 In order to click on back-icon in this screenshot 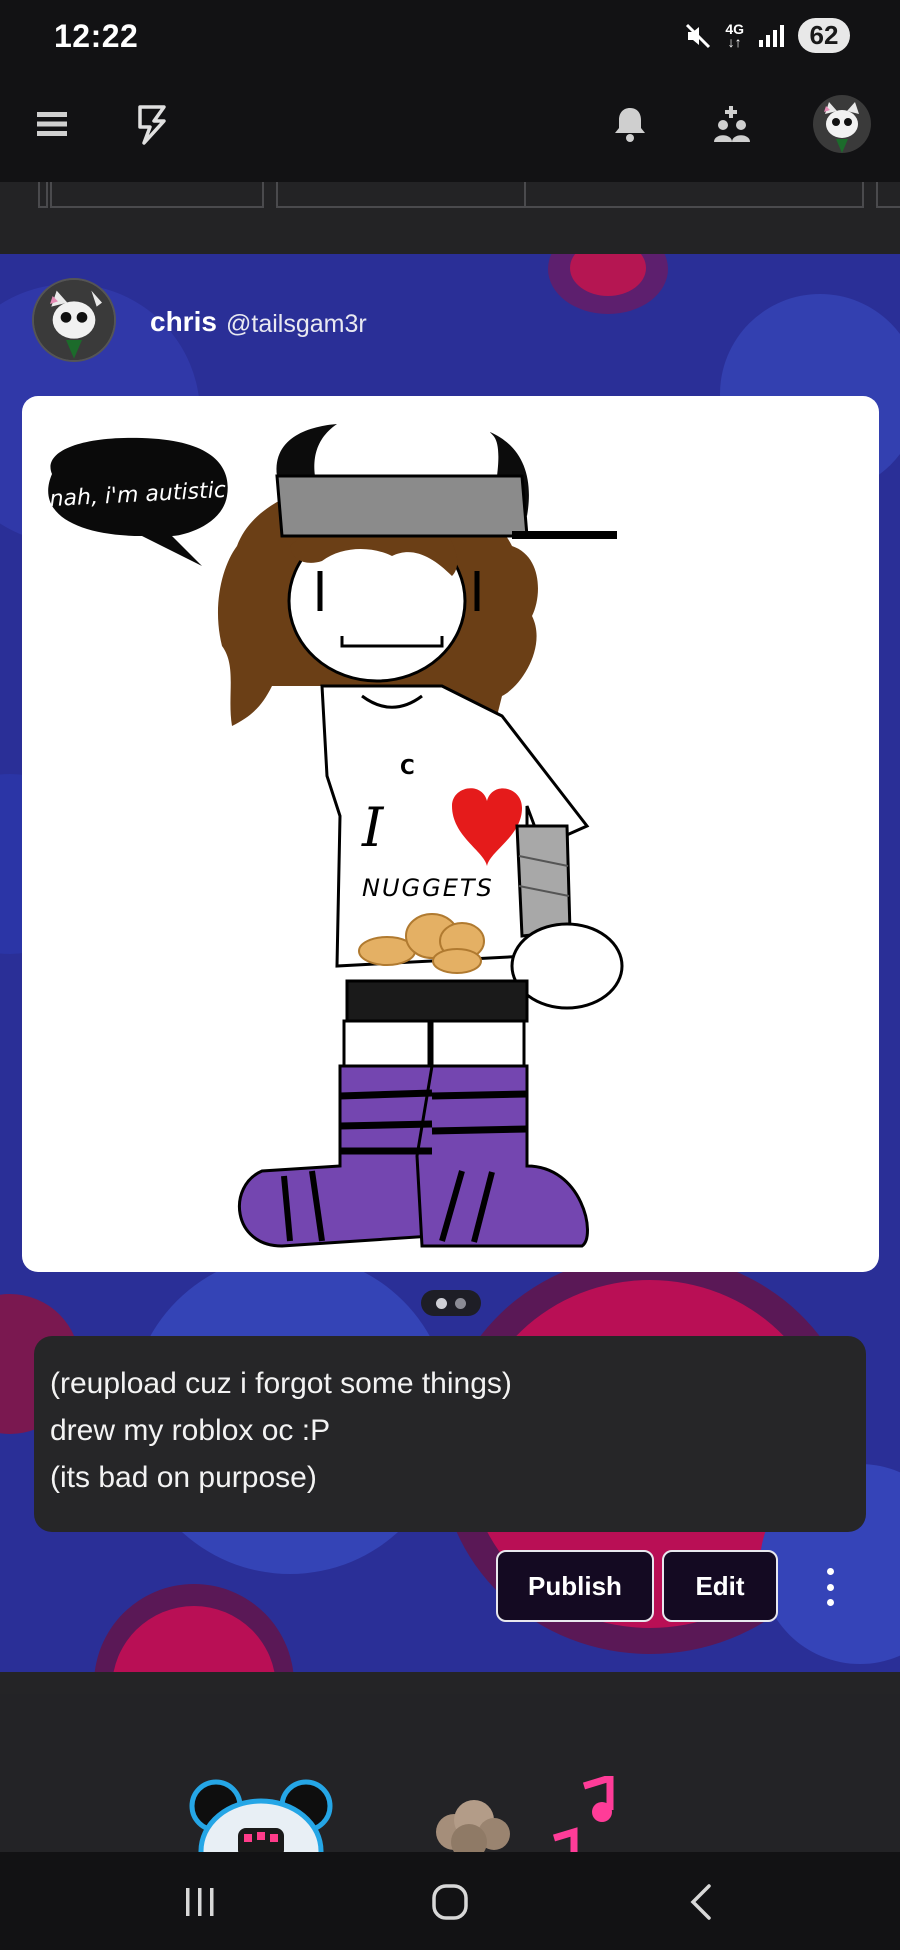, I will do `click(700, 1902)`.